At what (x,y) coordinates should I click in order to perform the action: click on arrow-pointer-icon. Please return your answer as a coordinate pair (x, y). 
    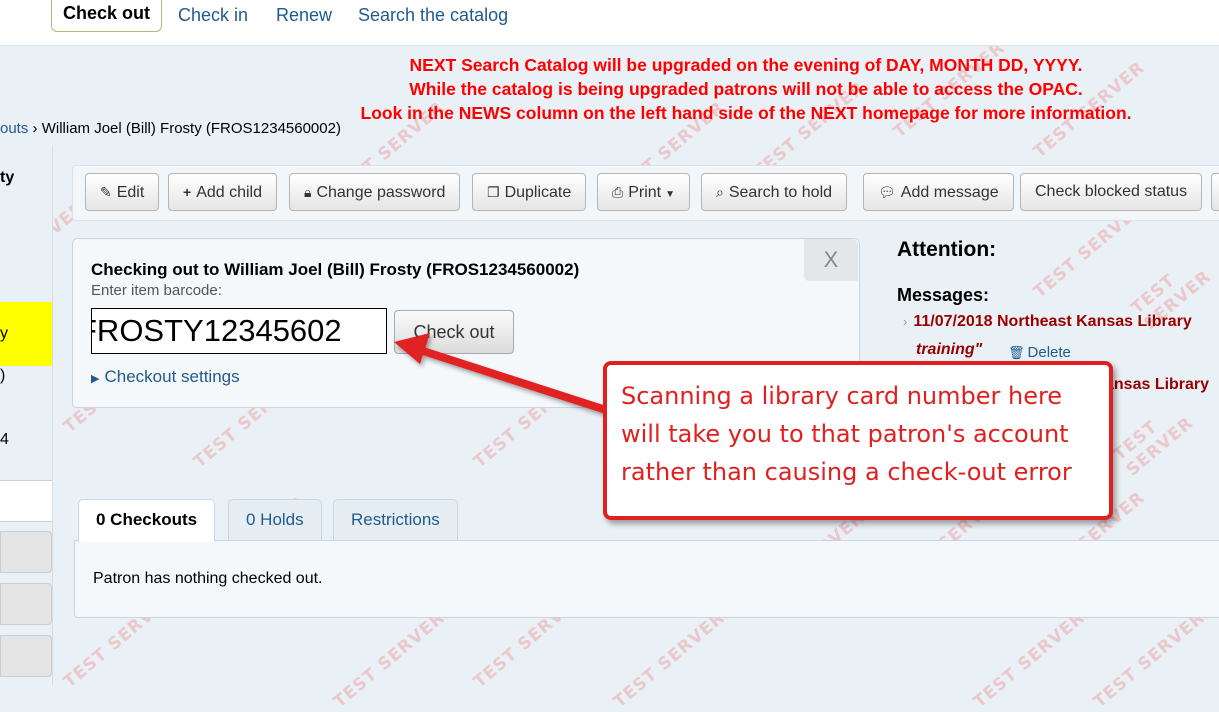
    Looking at the image, I should click on (502, 373).